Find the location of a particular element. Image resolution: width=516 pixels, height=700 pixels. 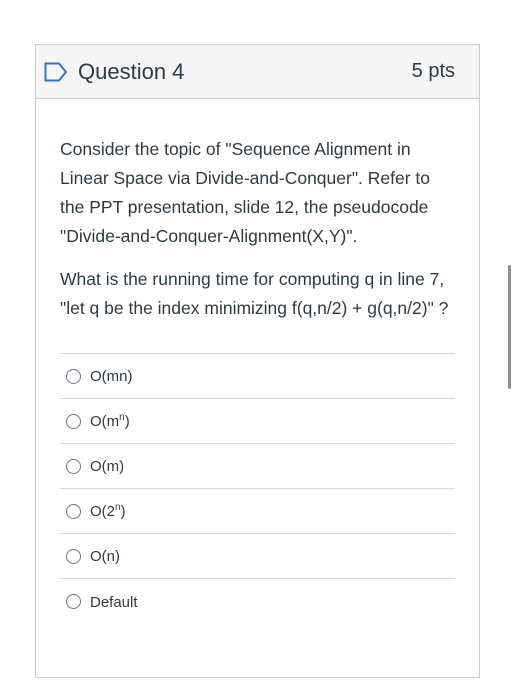

answer-option: Default is located at coordinates (257, 601).